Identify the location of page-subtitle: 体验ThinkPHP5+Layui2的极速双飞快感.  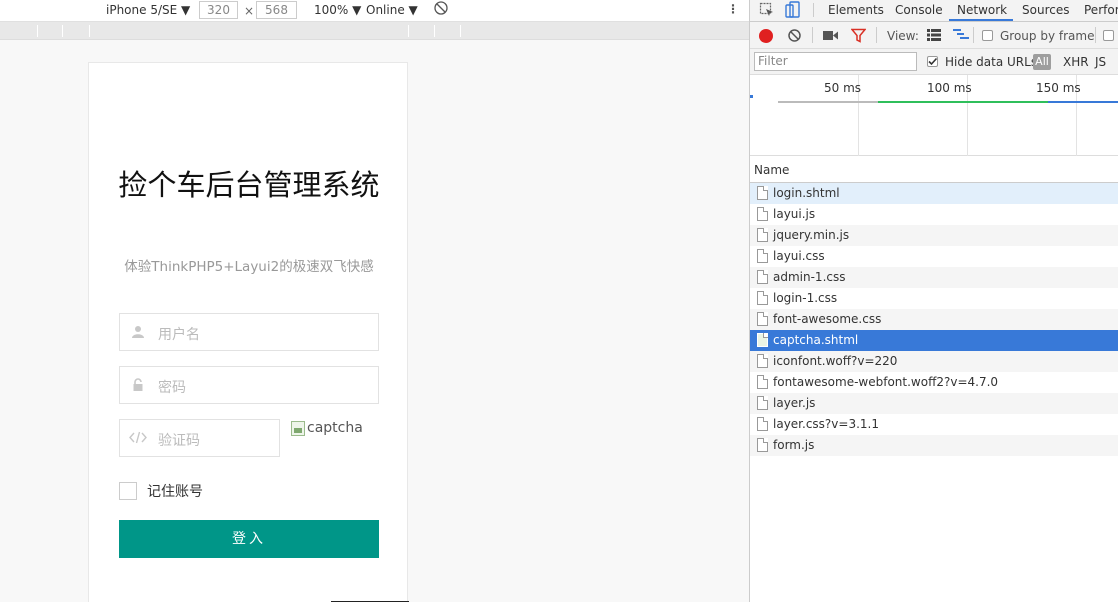
(249, 267).